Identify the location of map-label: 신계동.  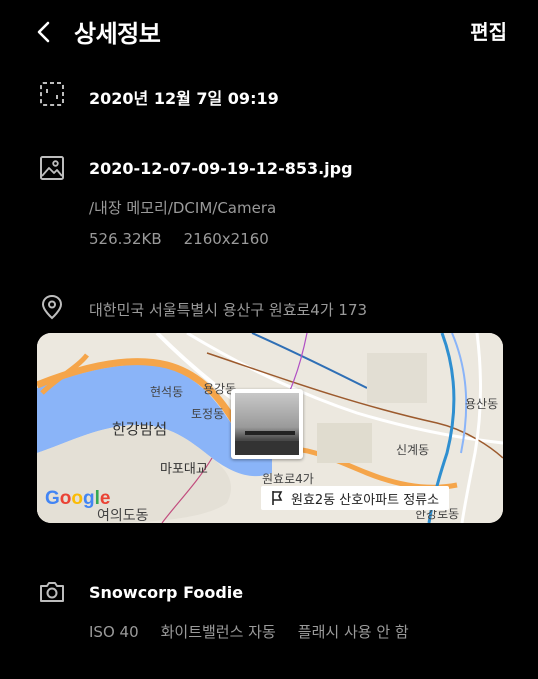
(413, 450).